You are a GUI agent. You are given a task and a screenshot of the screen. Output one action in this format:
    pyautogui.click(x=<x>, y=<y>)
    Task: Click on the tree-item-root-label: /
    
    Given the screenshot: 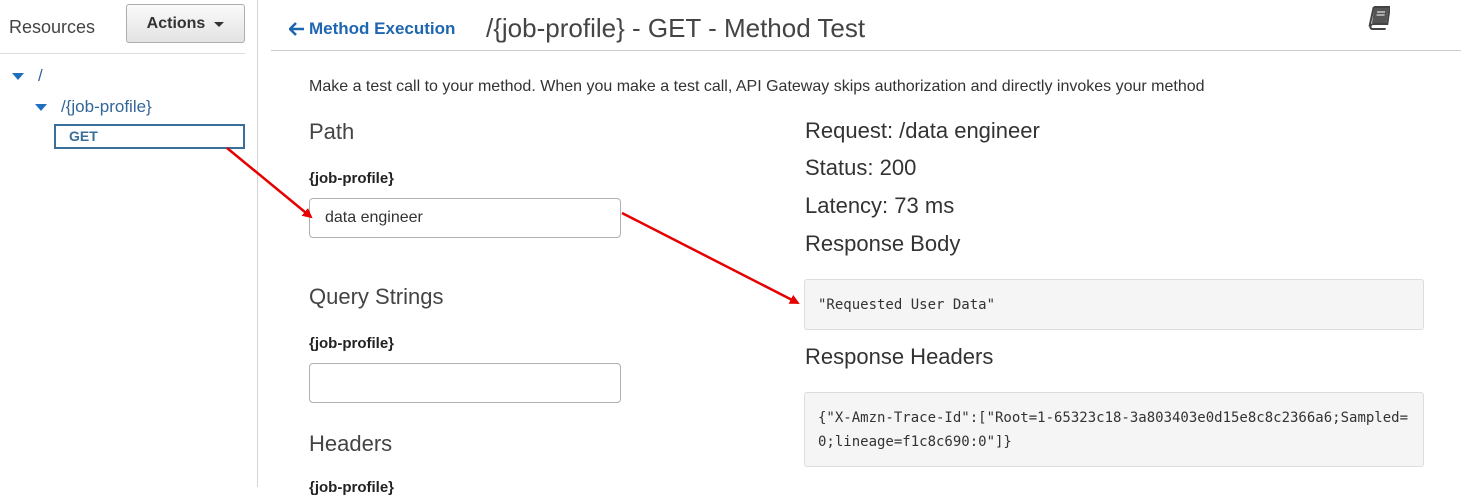 What is the action you would take?
    pyautogui.click(x=40, y=75)
    